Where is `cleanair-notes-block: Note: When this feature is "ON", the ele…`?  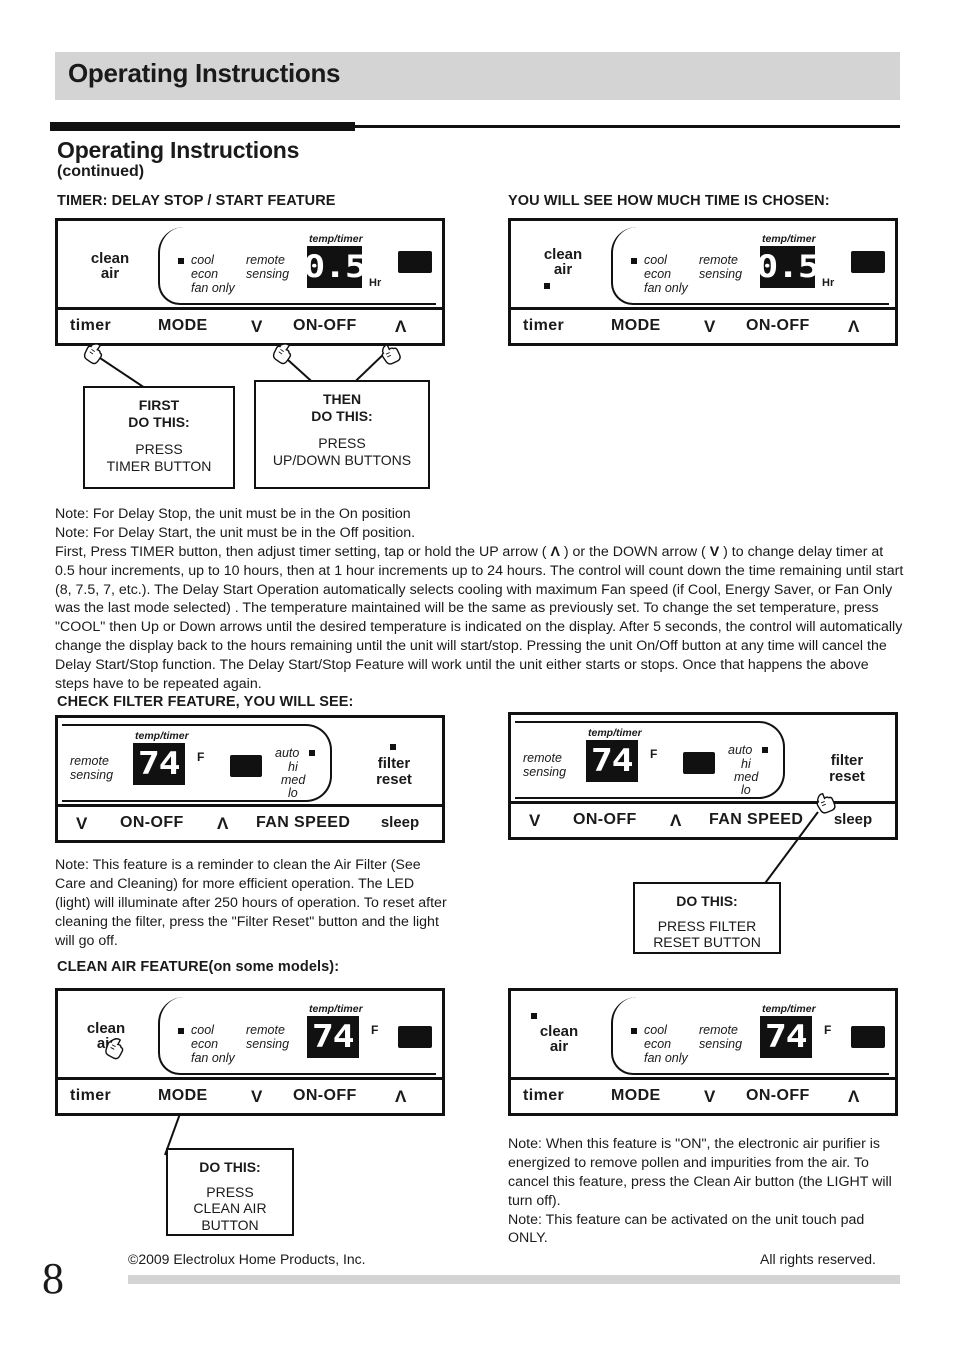 cleanair-notes-block: Note: When this feature is "ON", the ele… is located at coordinates (704, 1191).